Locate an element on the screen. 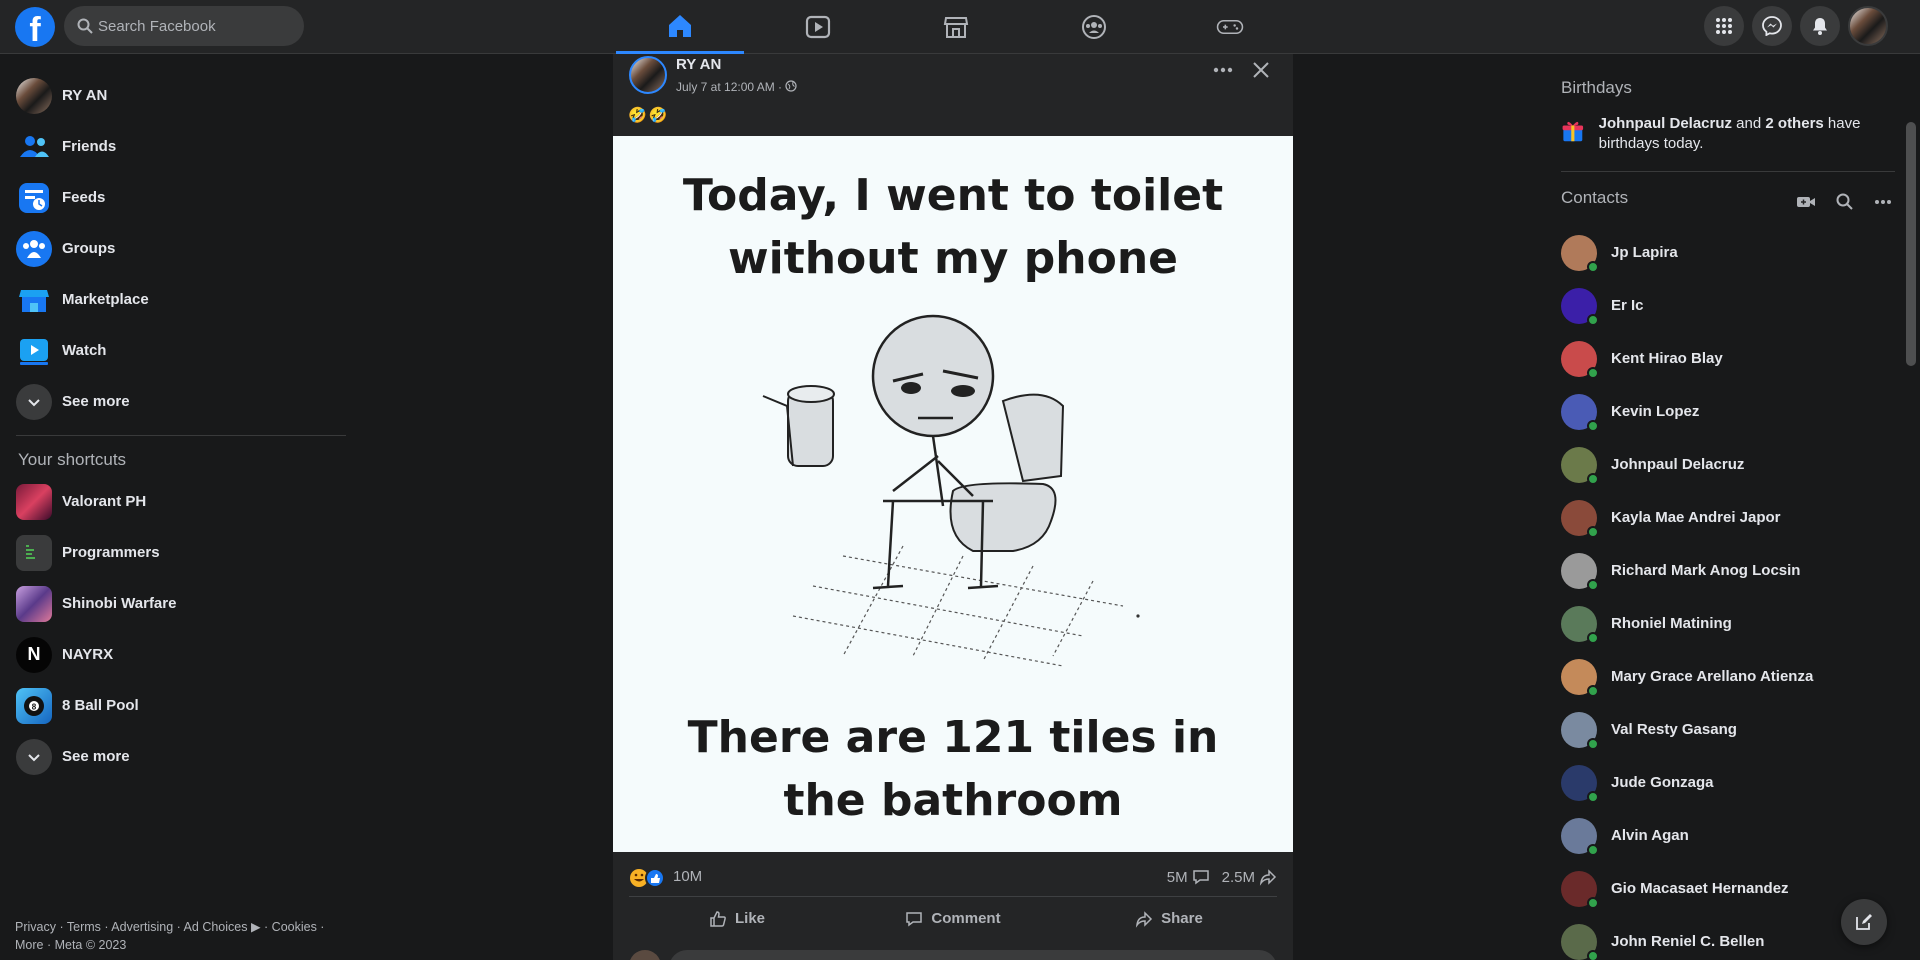 This screenshot has width=1920, height=960. close-icon is located at coordinates (1261, 70).